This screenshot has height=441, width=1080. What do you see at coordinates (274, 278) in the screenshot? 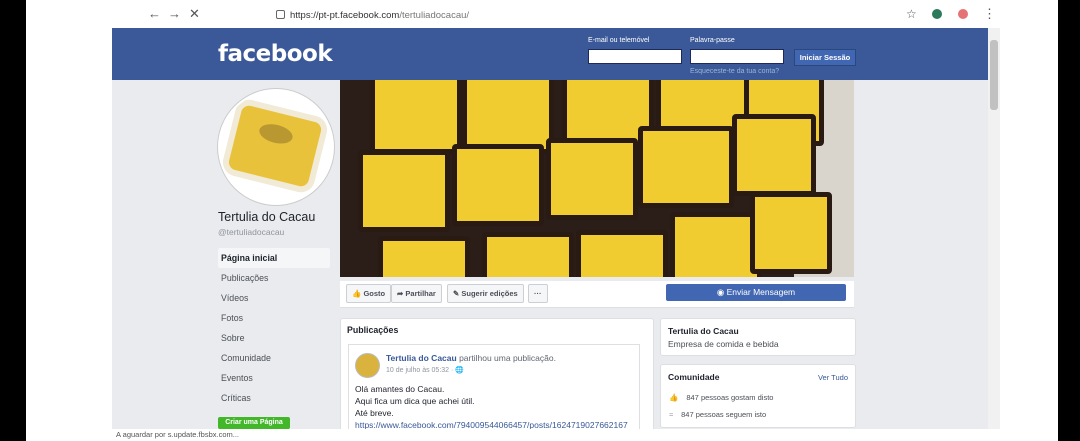
I see `nav-item-posts: Publicações` at bounding box center [274, 278].